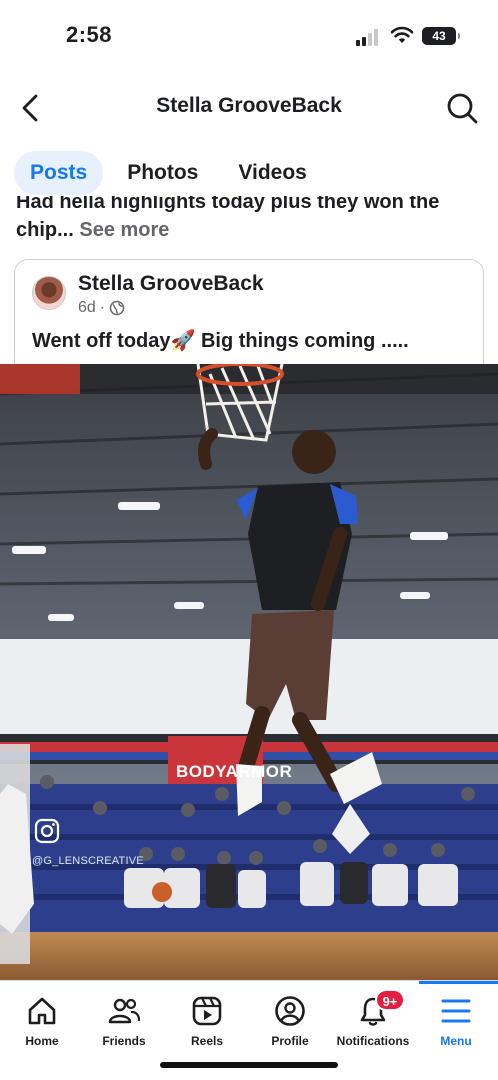  What do you see at coordinates (87, 307) in the screenshot?
I see `shared-post-time: 6d` at bounding box center [87, 307].